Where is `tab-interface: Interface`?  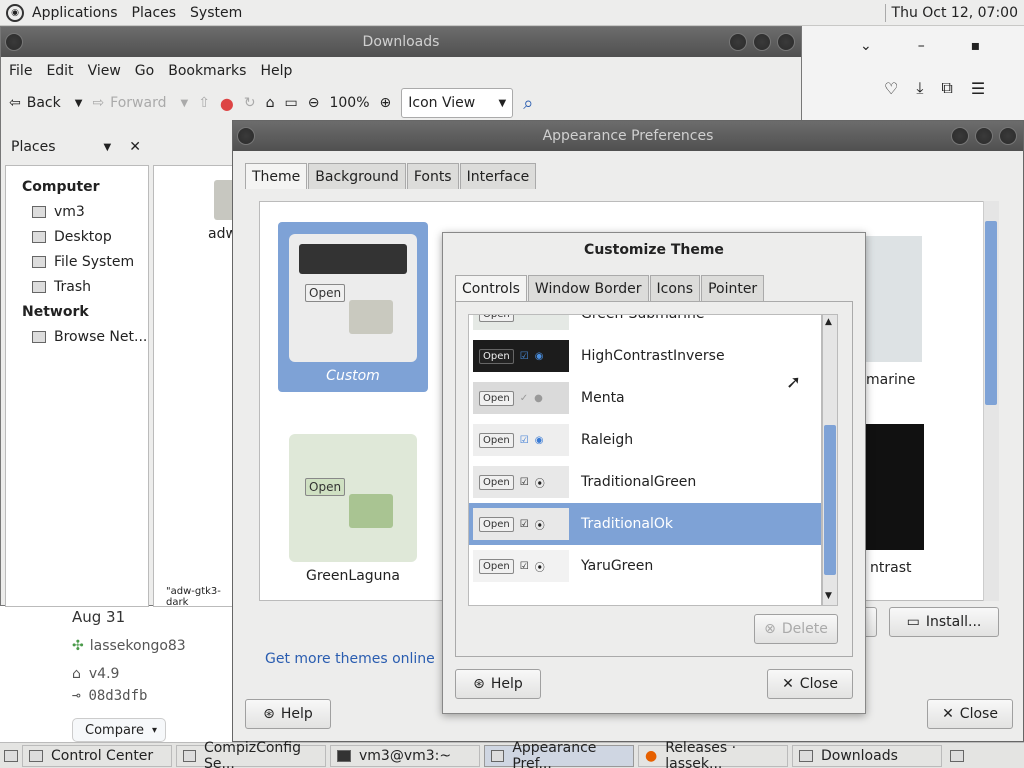
tab-interface: Interface is located at coordinates (498, 176).